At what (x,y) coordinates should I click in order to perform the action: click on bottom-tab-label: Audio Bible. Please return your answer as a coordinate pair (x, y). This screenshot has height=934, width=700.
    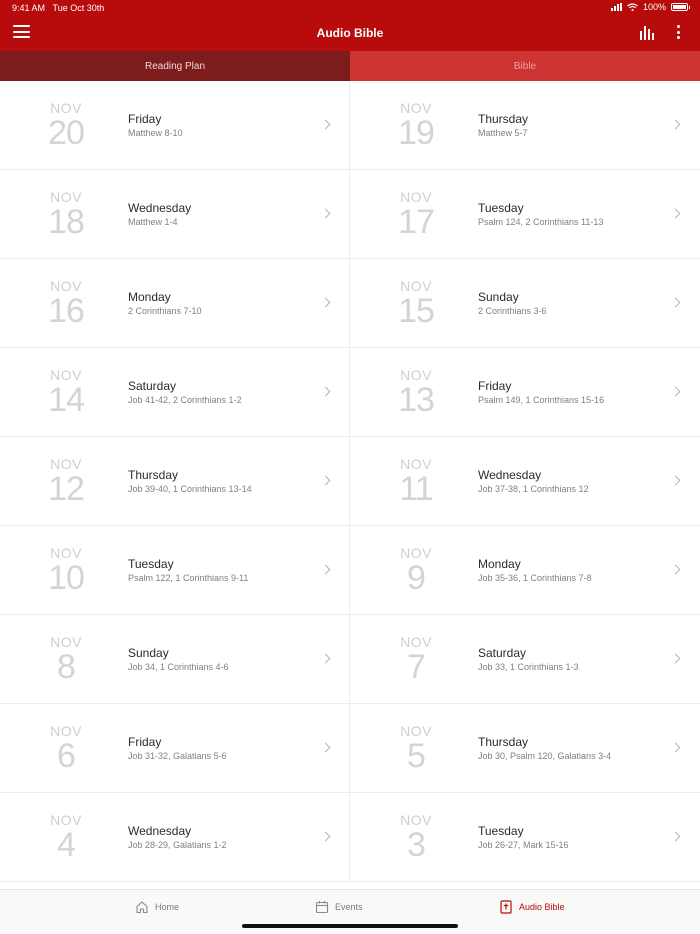
    Looking at the image, I should click on (542, 907).